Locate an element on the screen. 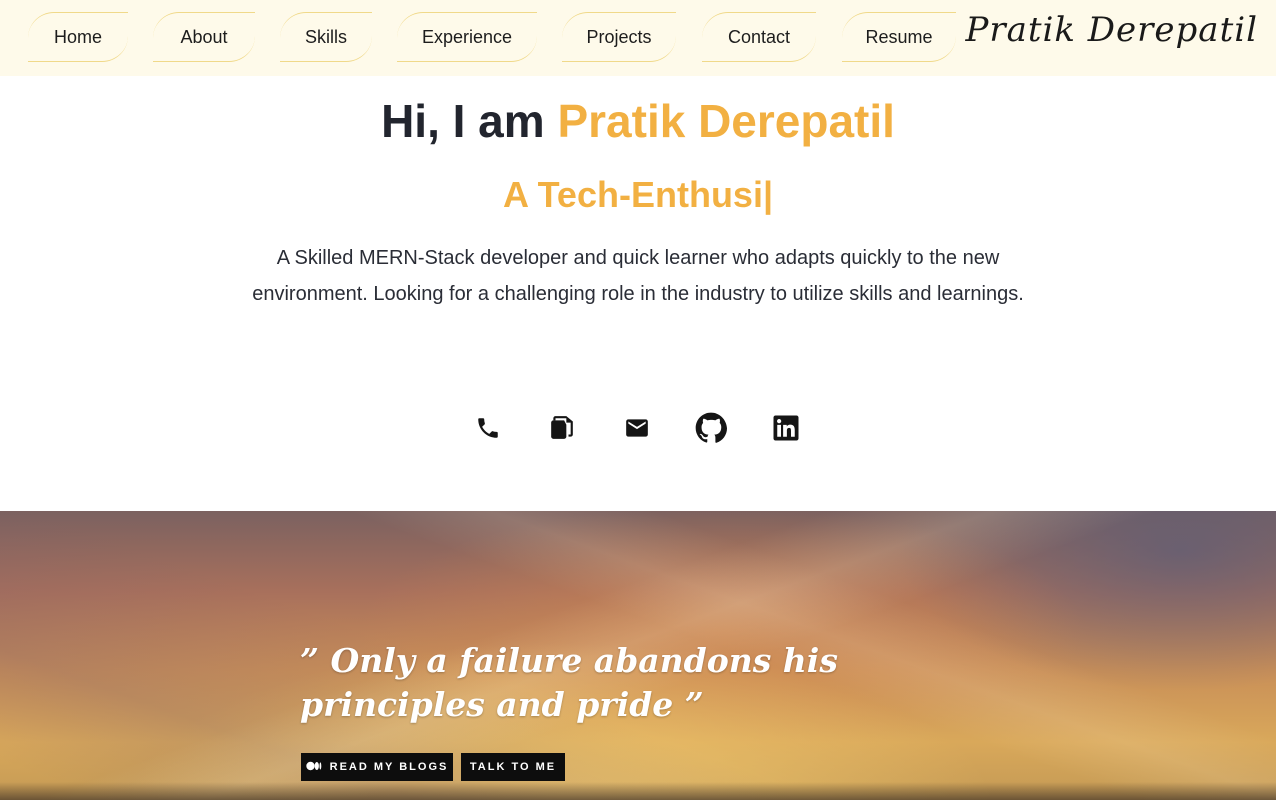  nav-home-label: Home is located at coordinates (77, 36).